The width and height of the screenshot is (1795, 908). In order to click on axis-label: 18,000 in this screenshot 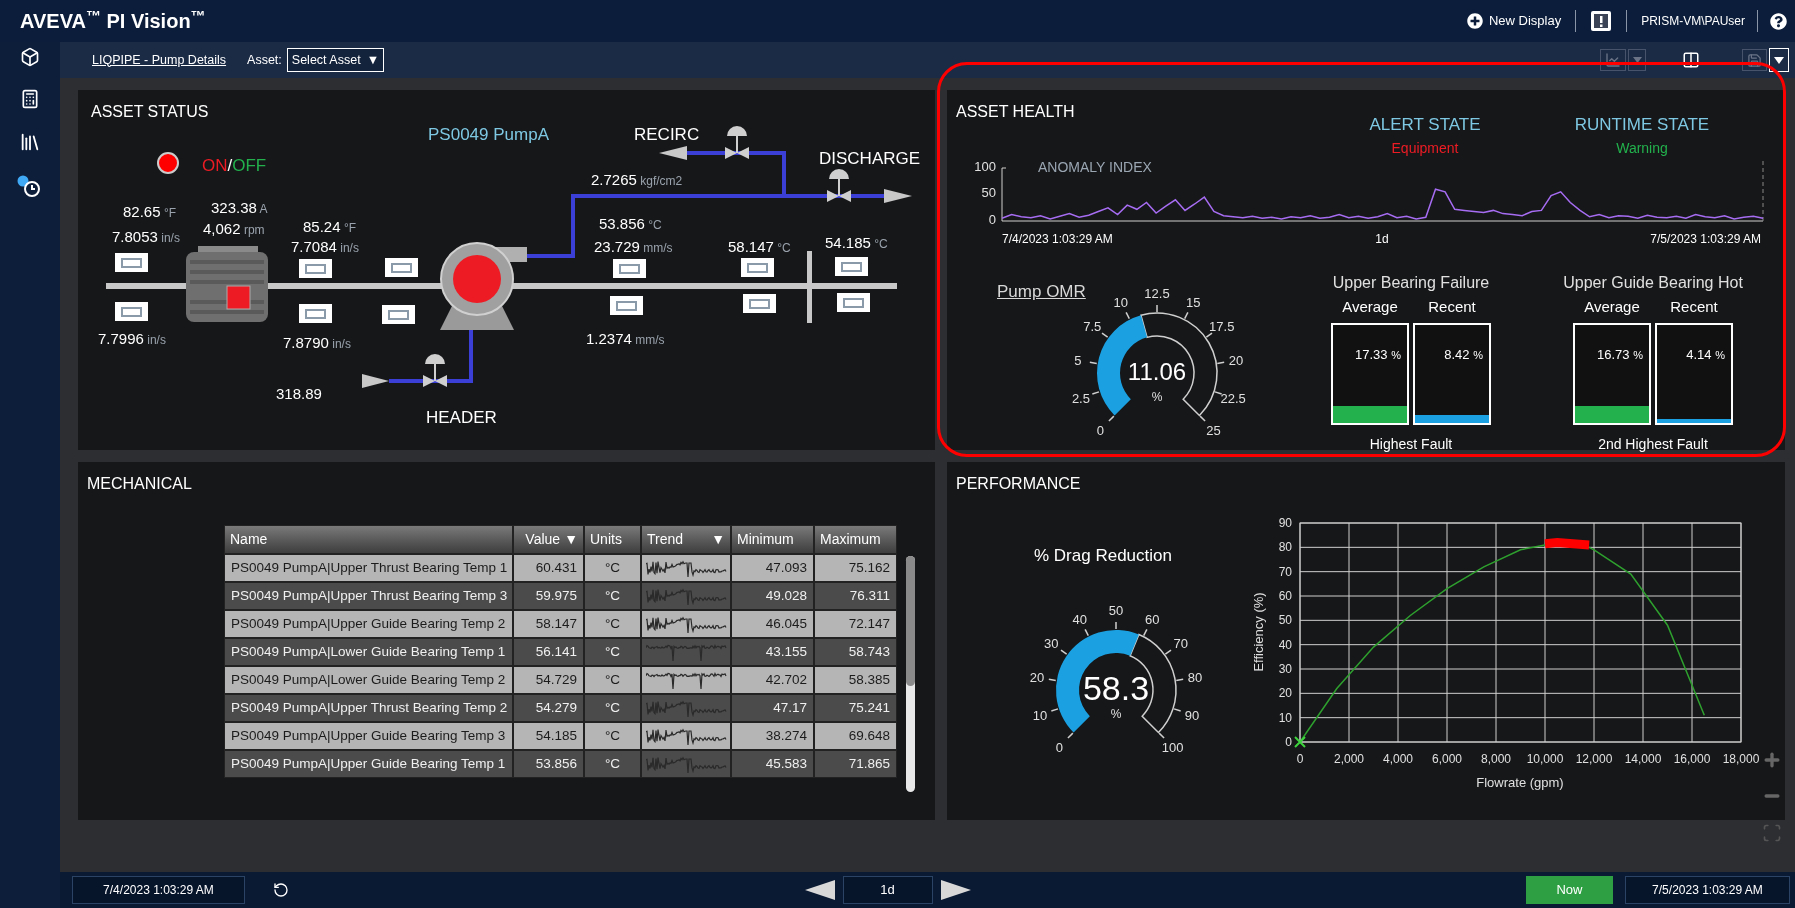, I will do `click(1741, 759)`.